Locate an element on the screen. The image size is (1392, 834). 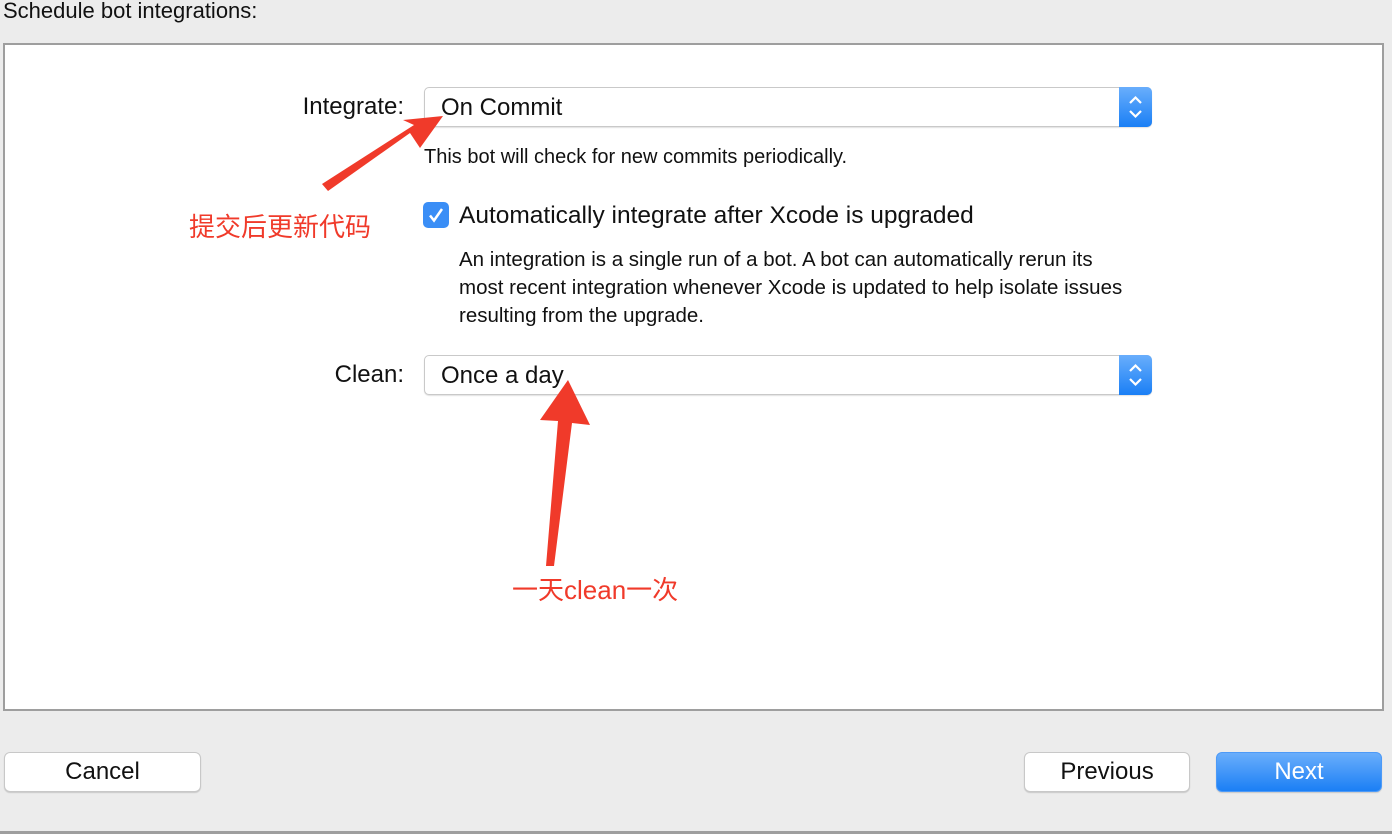
annotation-arrows is located at coordinates (456, 341).